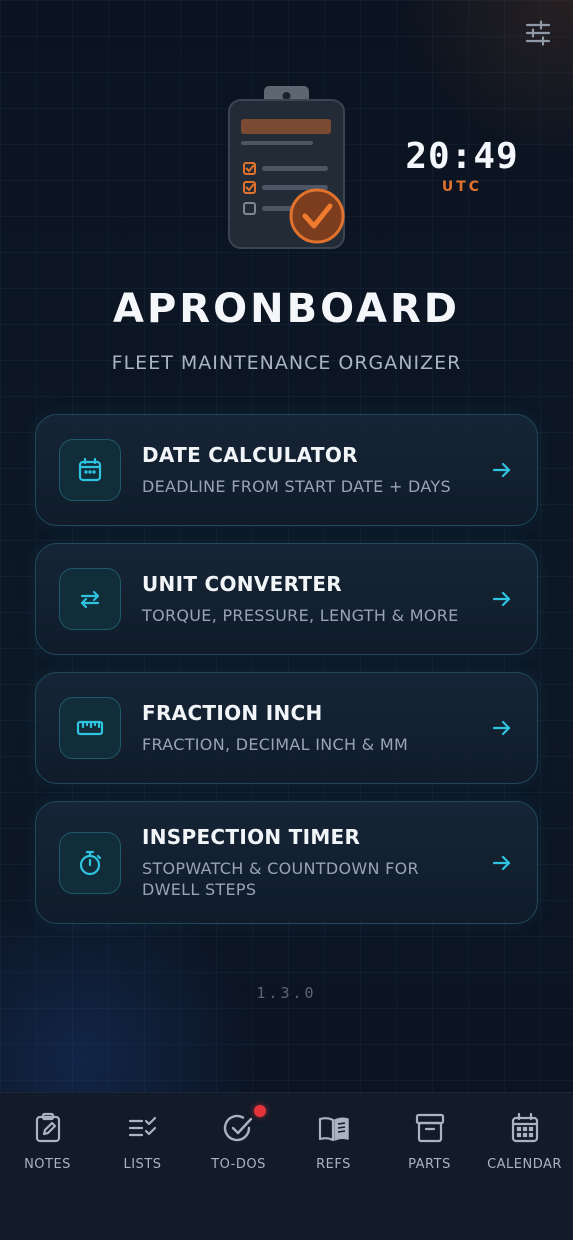 Image resolution: width=573 pixels, height=1240 pixels. I want to click on bottom-navigation: NOTES LISTS TO-DOS REFS PARTS CALENDAR, so click(286, 1166).